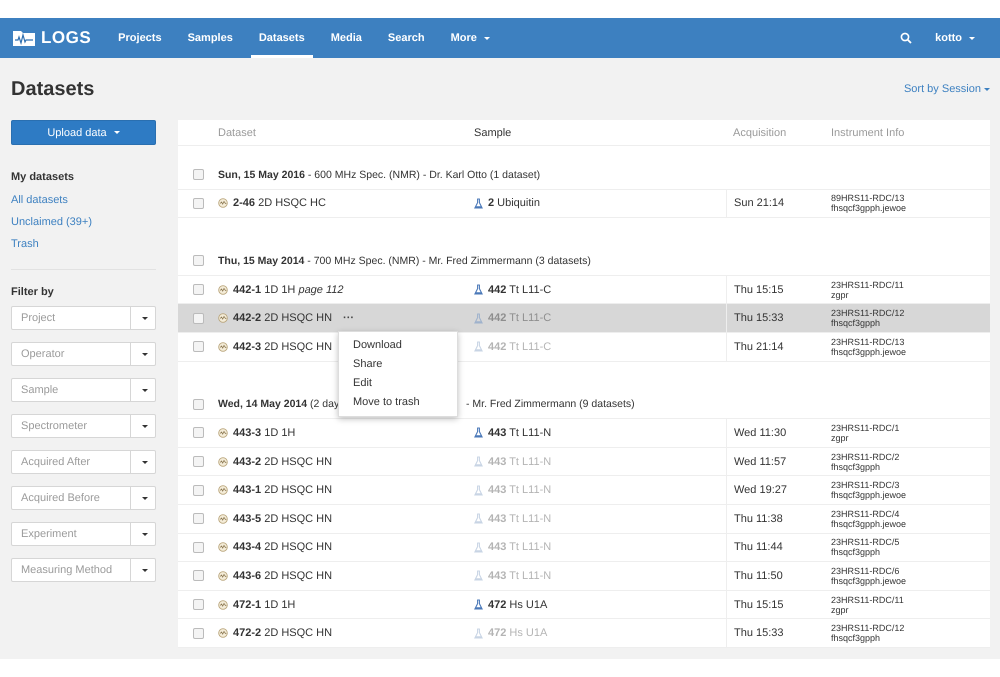 This screenshot has height=677, width=1000. What do you see at coordinates (83, 132) in the screenshot?
I see `upload-button: Upload data` at bounding box center [83, 132].